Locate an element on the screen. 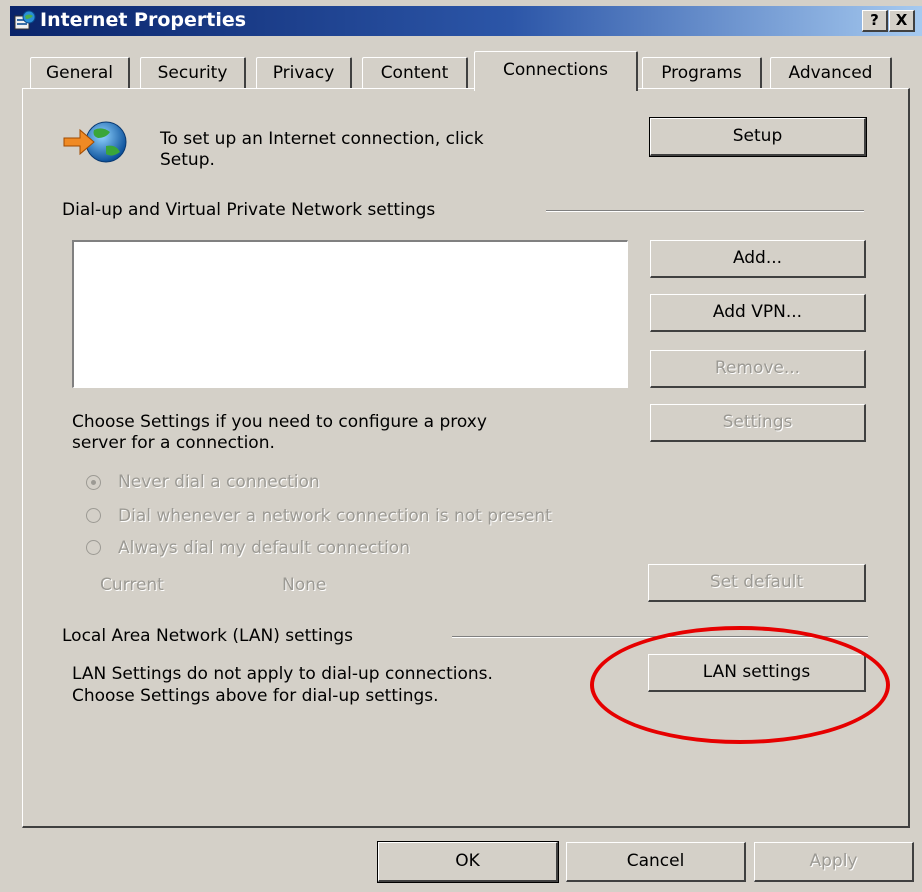 The image size is (922, 892). tab-general: General is located at coordinates (80, 73).